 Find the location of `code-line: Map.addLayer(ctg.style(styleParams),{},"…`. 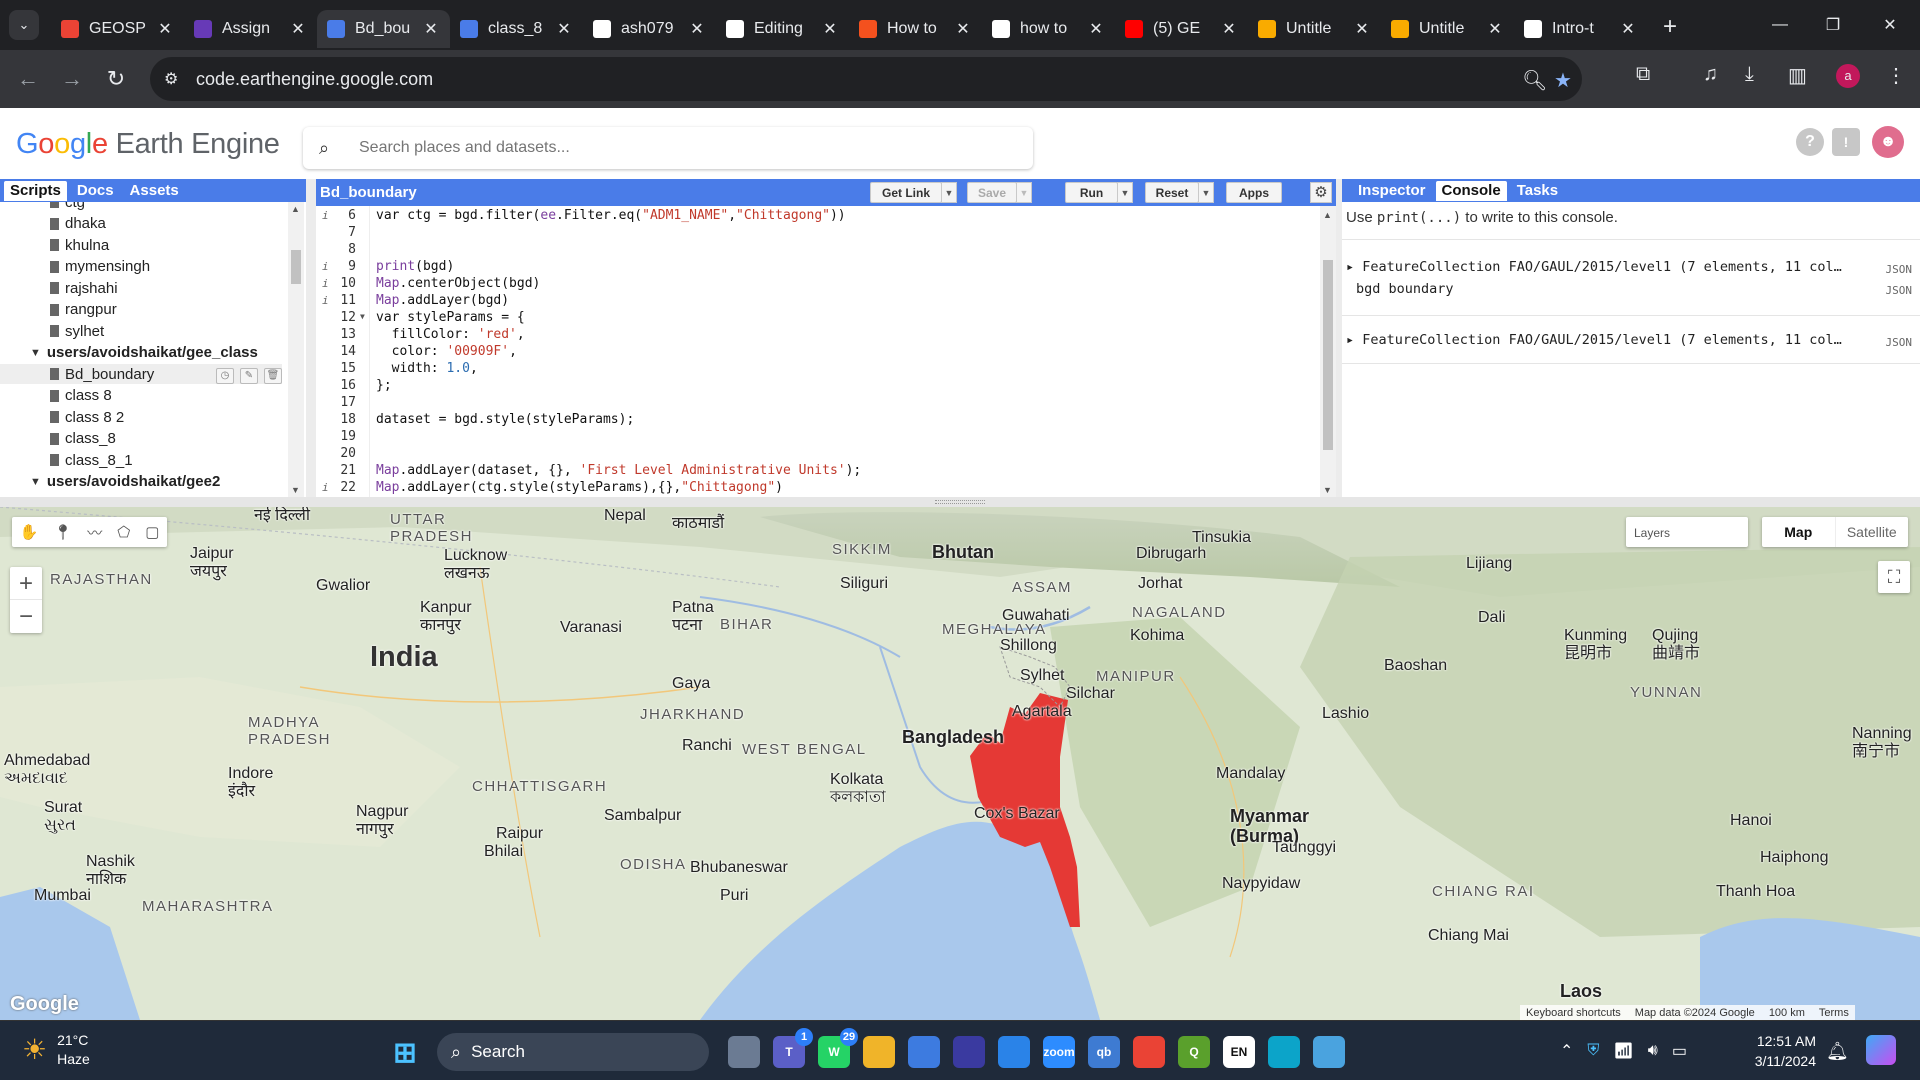

code-line: Map.addLayer(ctg.style(styleParams),{},"… is located at coordinates (579, 488).